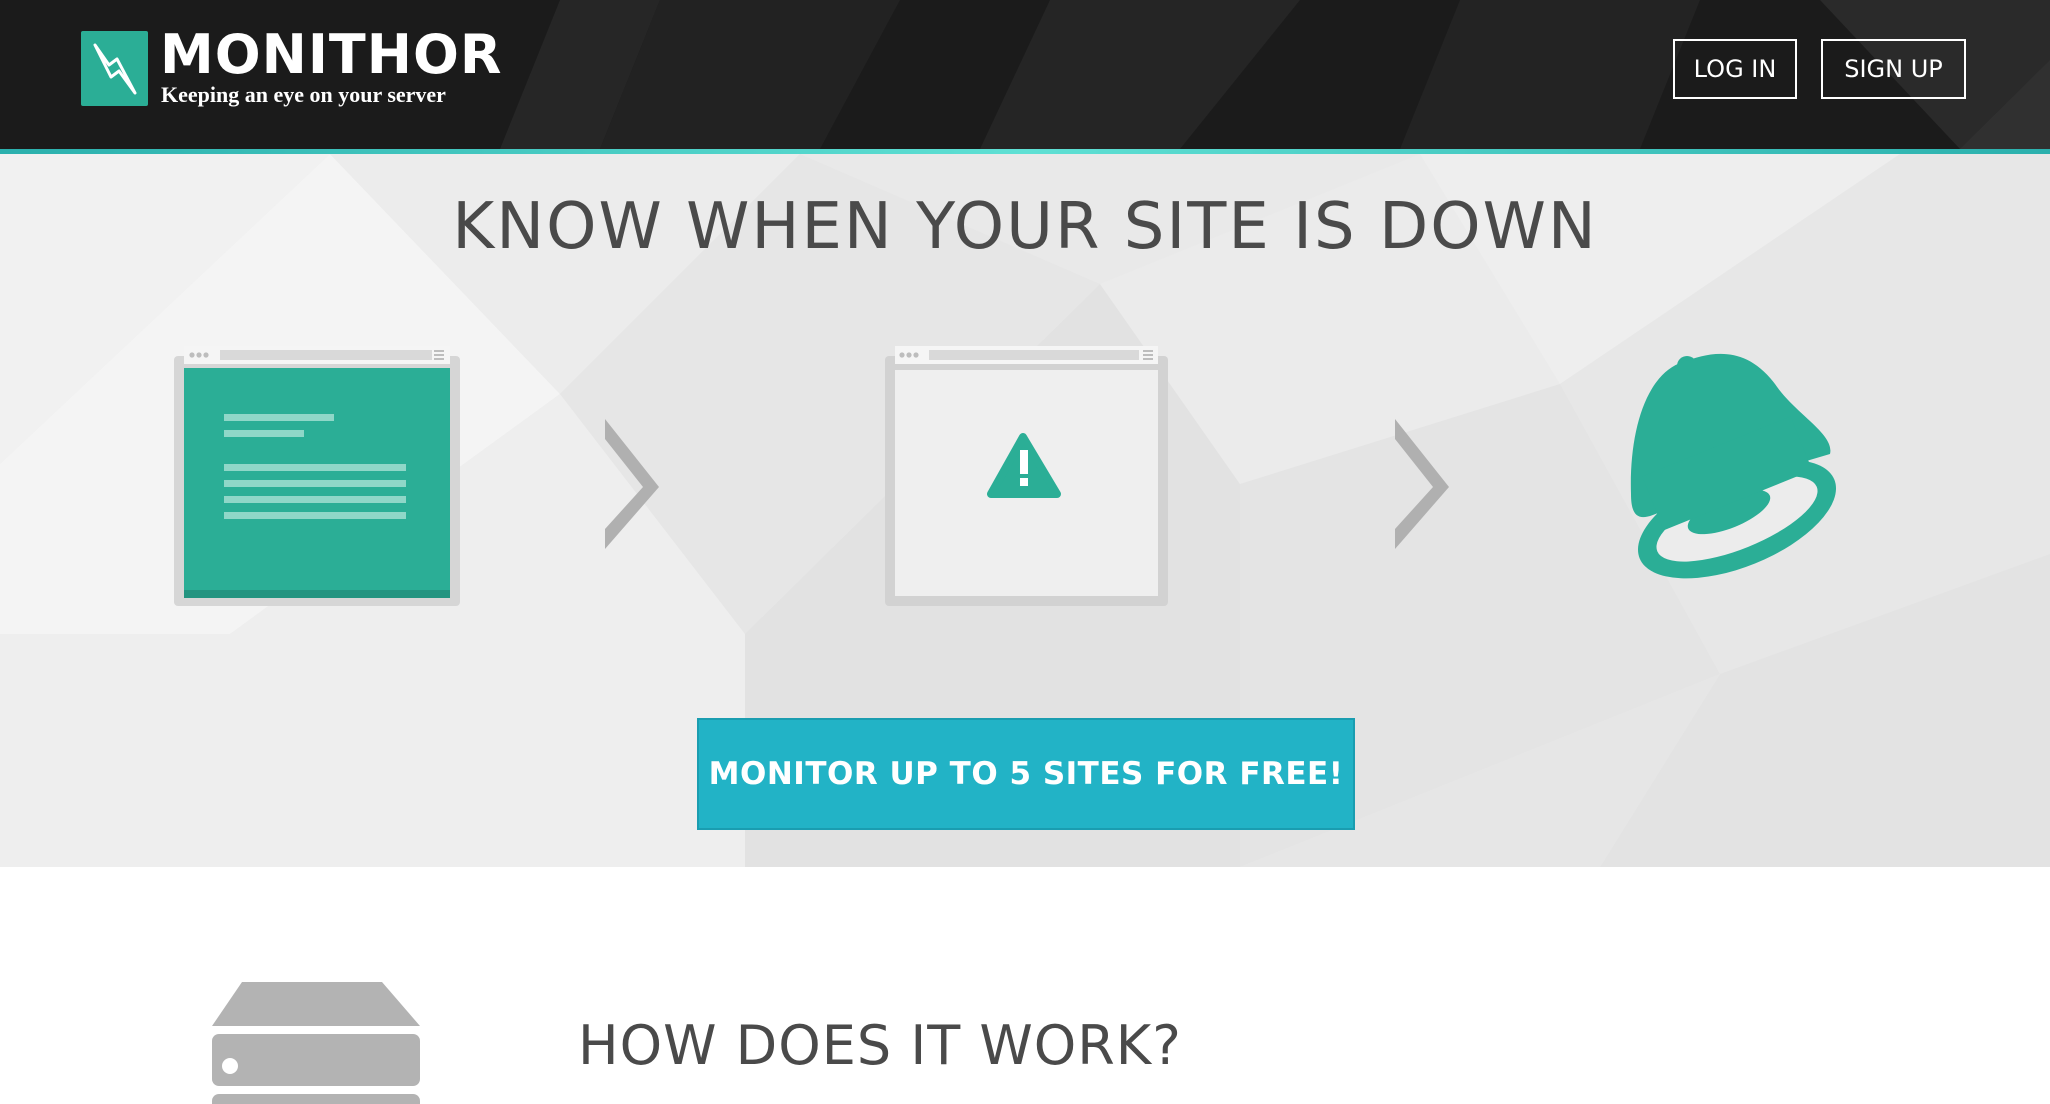 This screenshot has height=1104, width=2050. What do you see at coordinates (317, 476) in the screenshot?
I see `website-page-icon` at bounding box center [317, 476].